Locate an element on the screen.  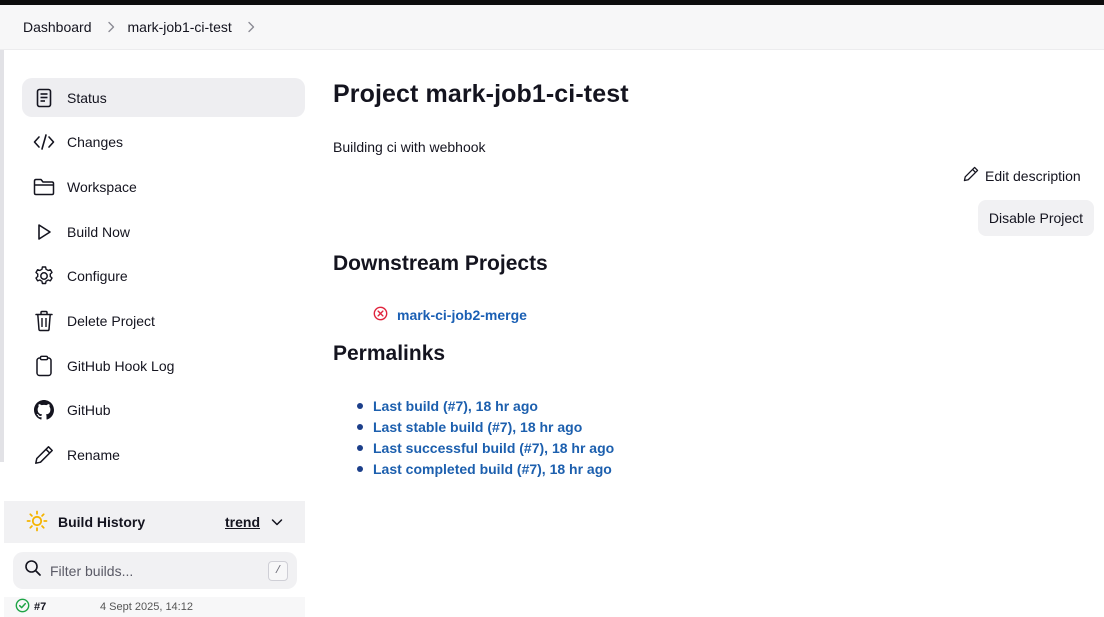
sidebar-item-label: Configure is located at coordinates (97, 276).